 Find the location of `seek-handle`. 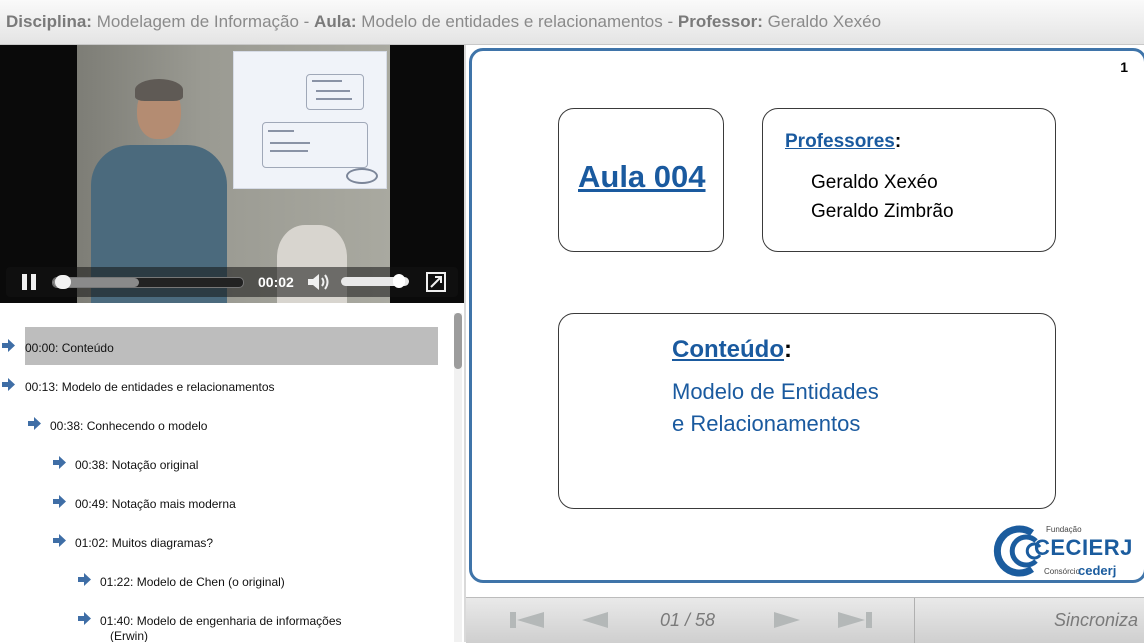

seek-handle is located at coordinates (62, 282).